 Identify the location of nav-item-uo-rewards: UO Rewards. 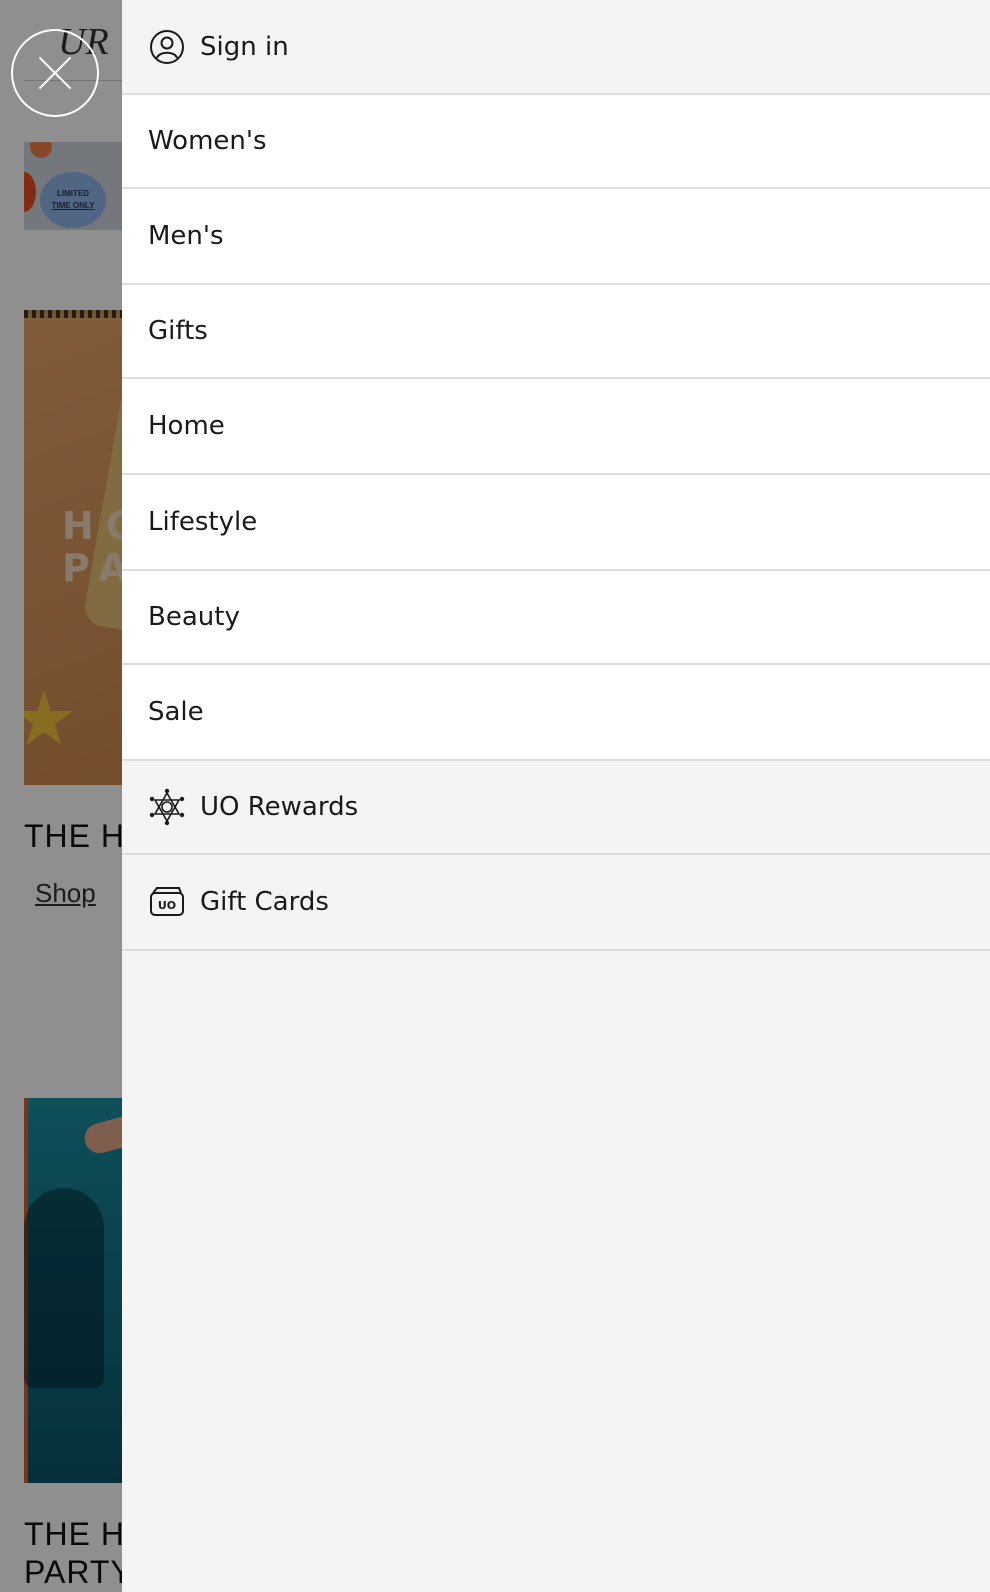
(556, 808).